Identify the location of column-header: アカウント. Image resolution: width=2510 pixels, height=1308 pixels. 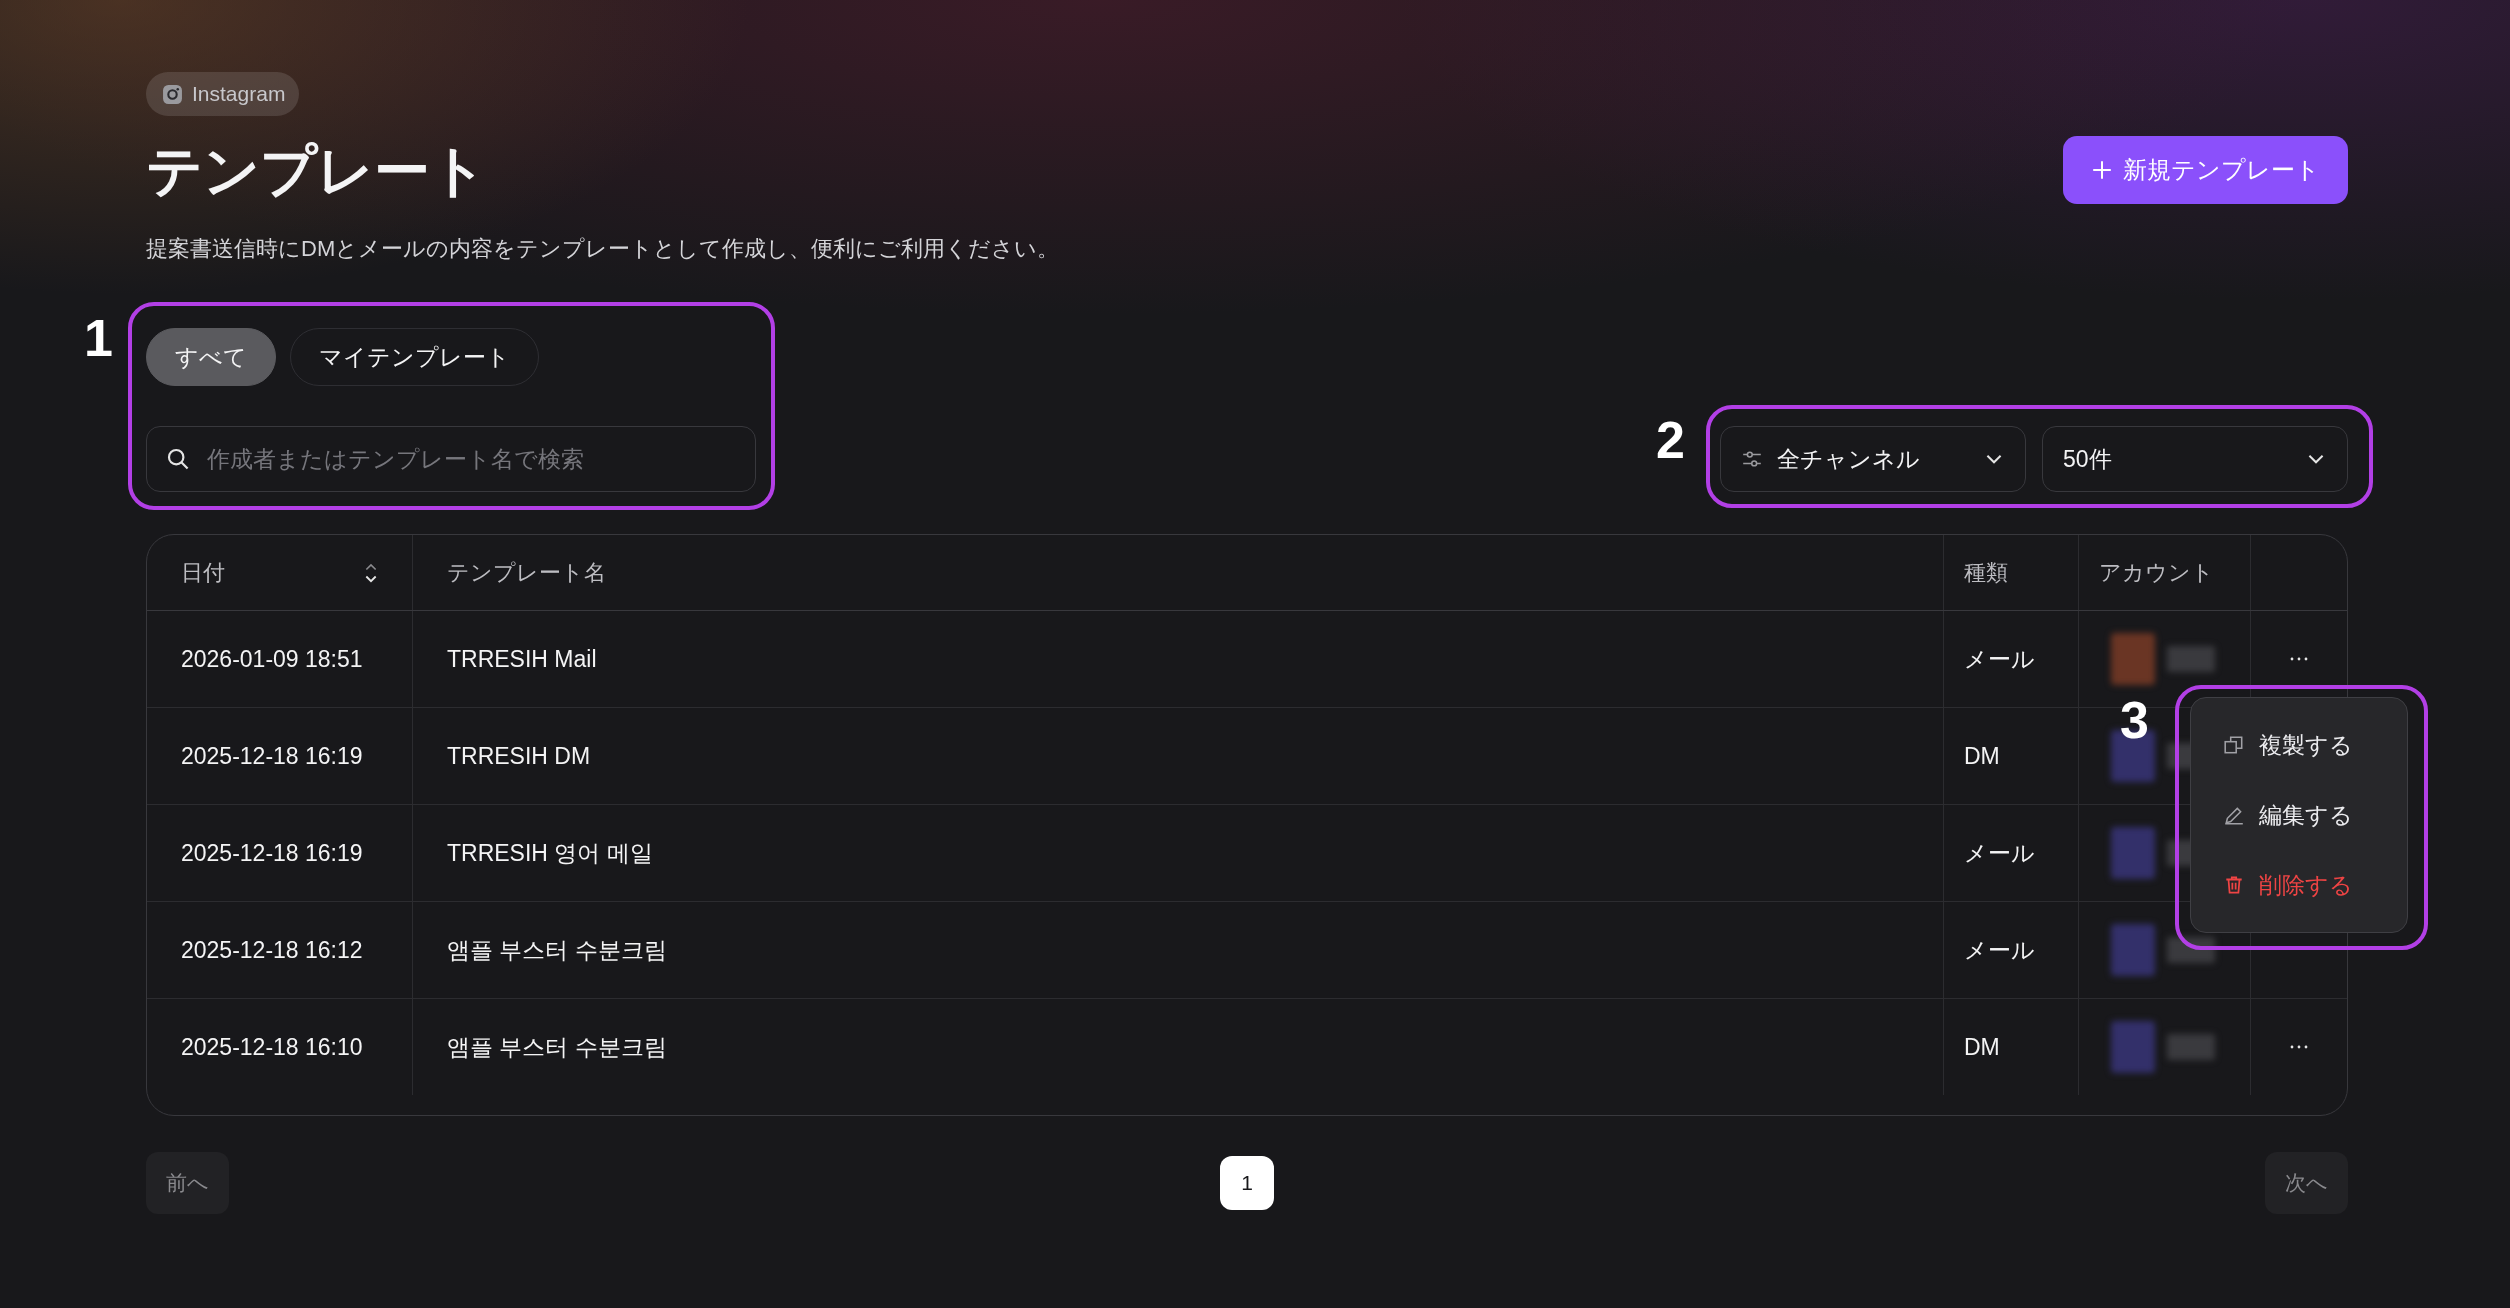
(2156, 572).